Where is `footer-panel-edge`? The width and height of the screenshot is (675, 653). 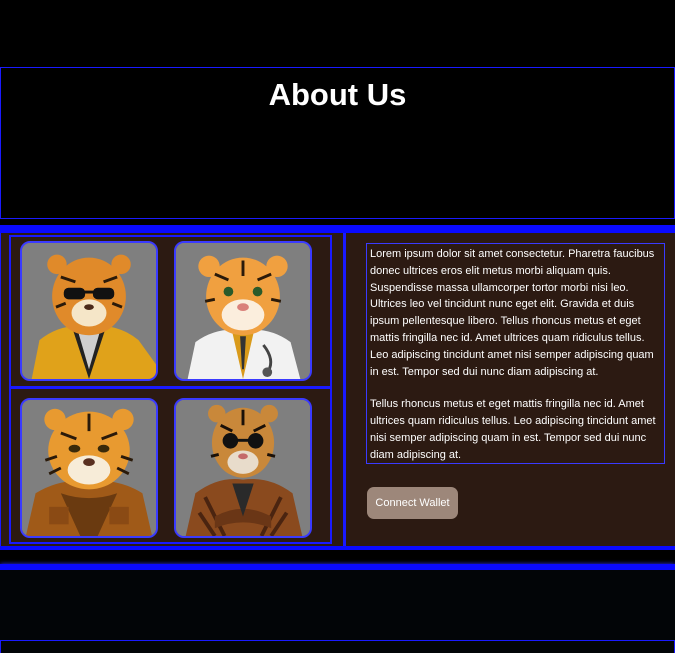 footer-panel-edge is located at coordinates (337, 646).